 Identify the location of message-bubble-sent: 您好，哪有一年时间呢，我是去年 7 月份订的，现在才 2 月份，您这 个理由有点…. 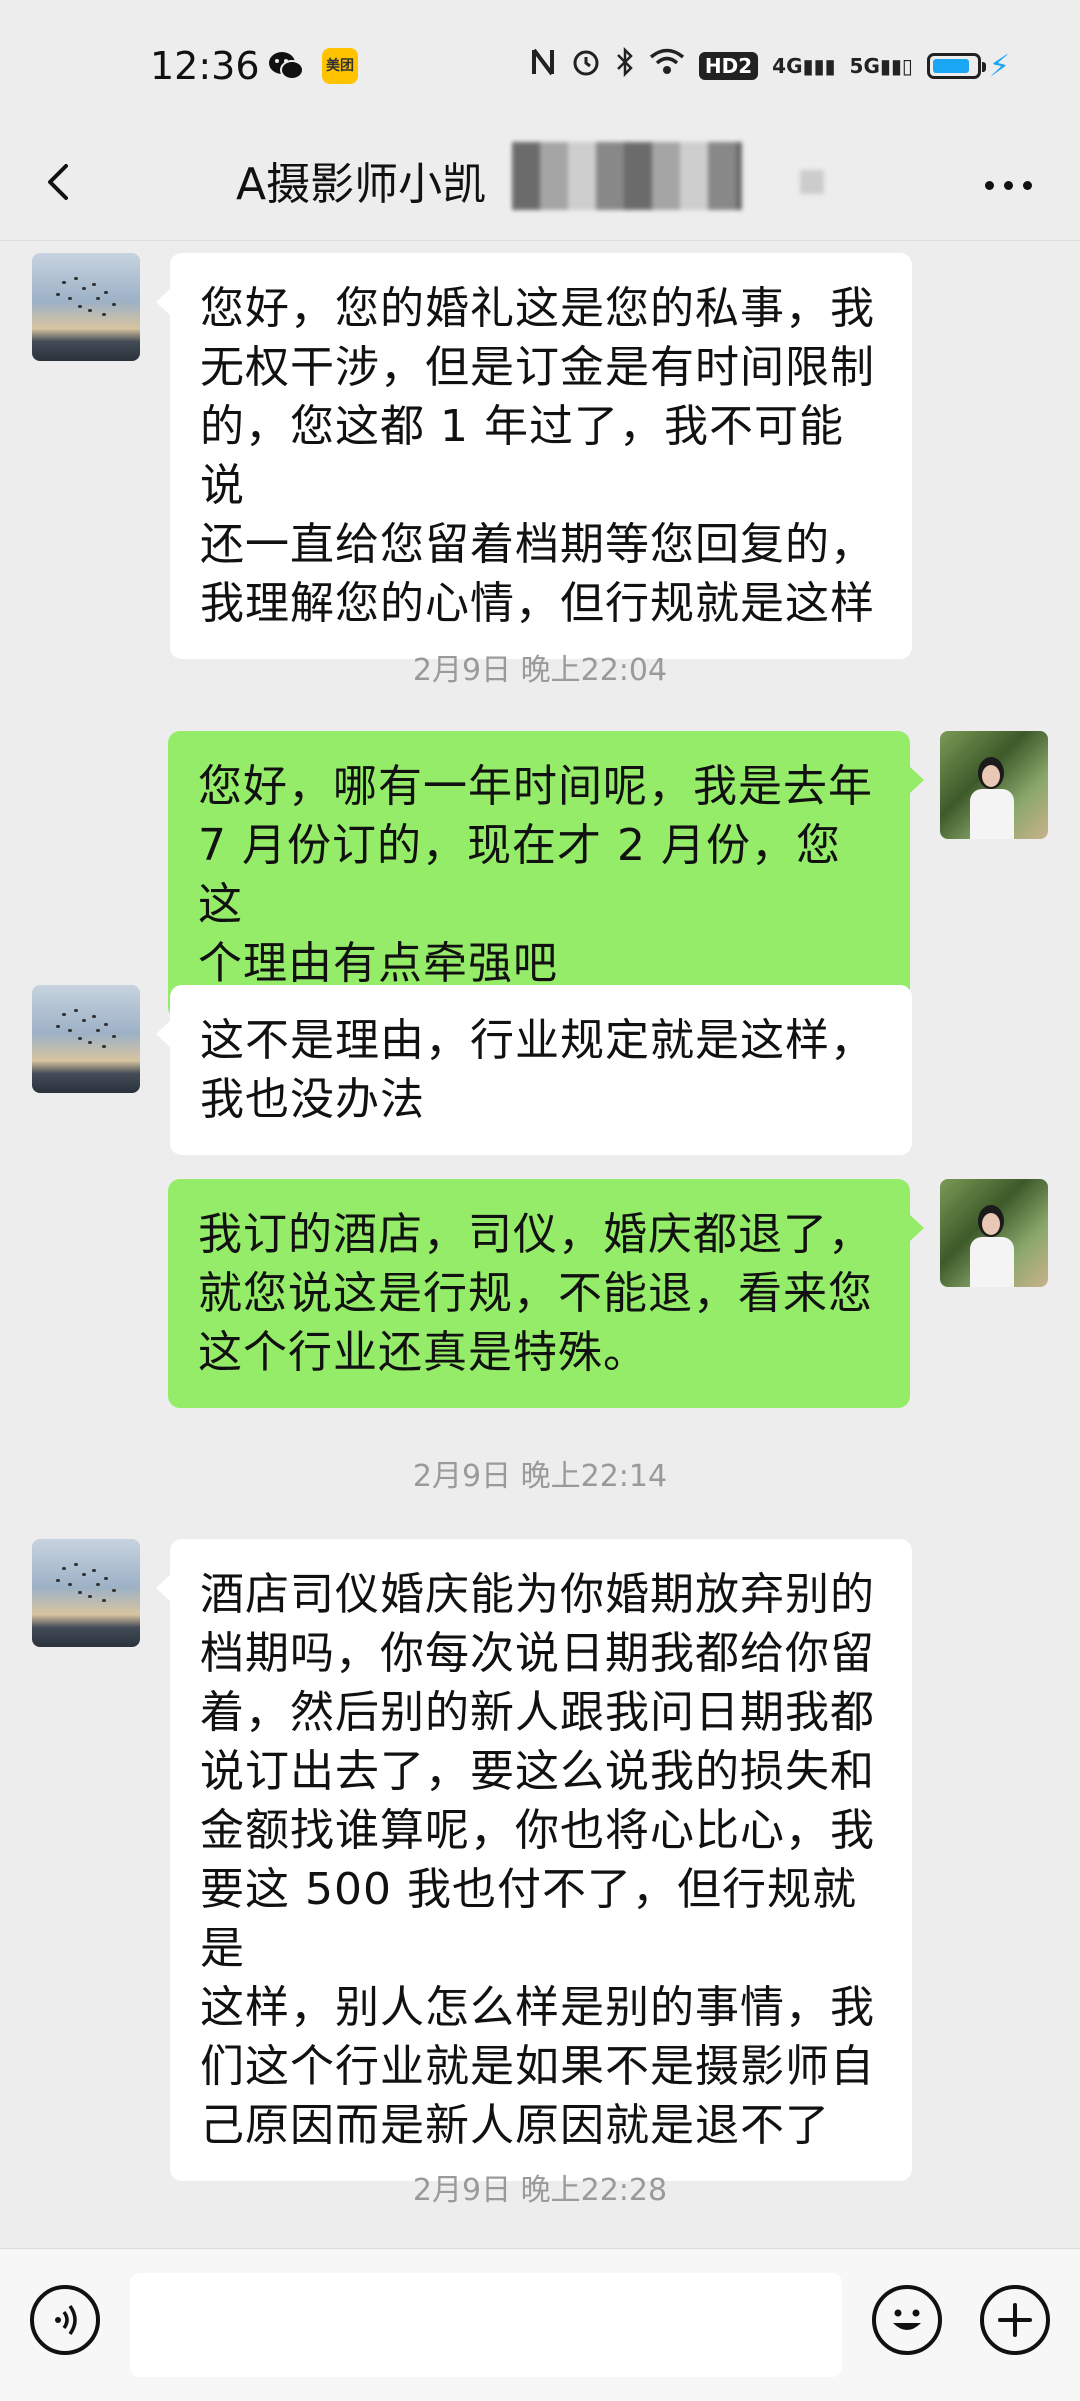
(546, 875).